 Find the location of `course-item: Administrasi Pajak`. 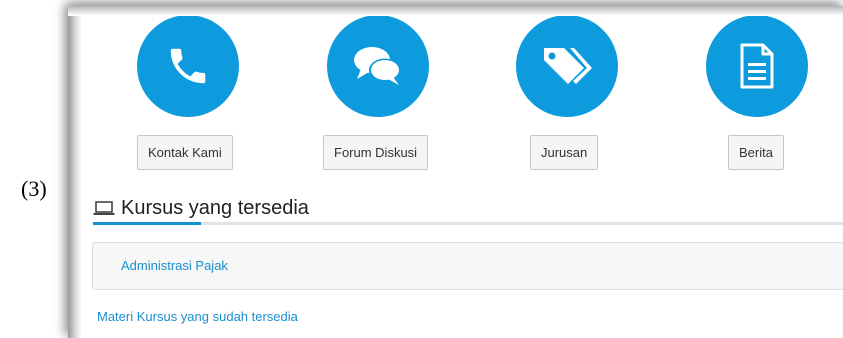

course-item: Administrasi Pajak is located at coordinates (467, 266).